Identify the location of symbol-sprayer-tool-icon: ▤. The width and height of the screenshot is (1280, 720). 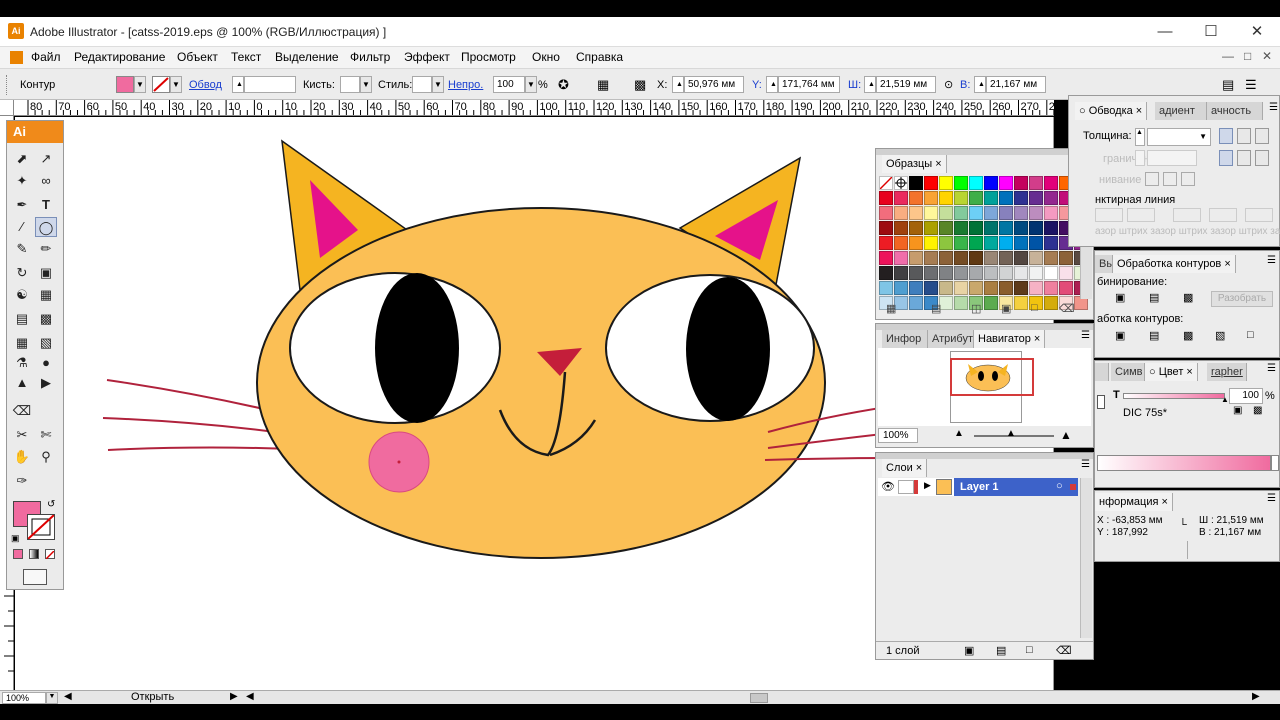
(22, 319).